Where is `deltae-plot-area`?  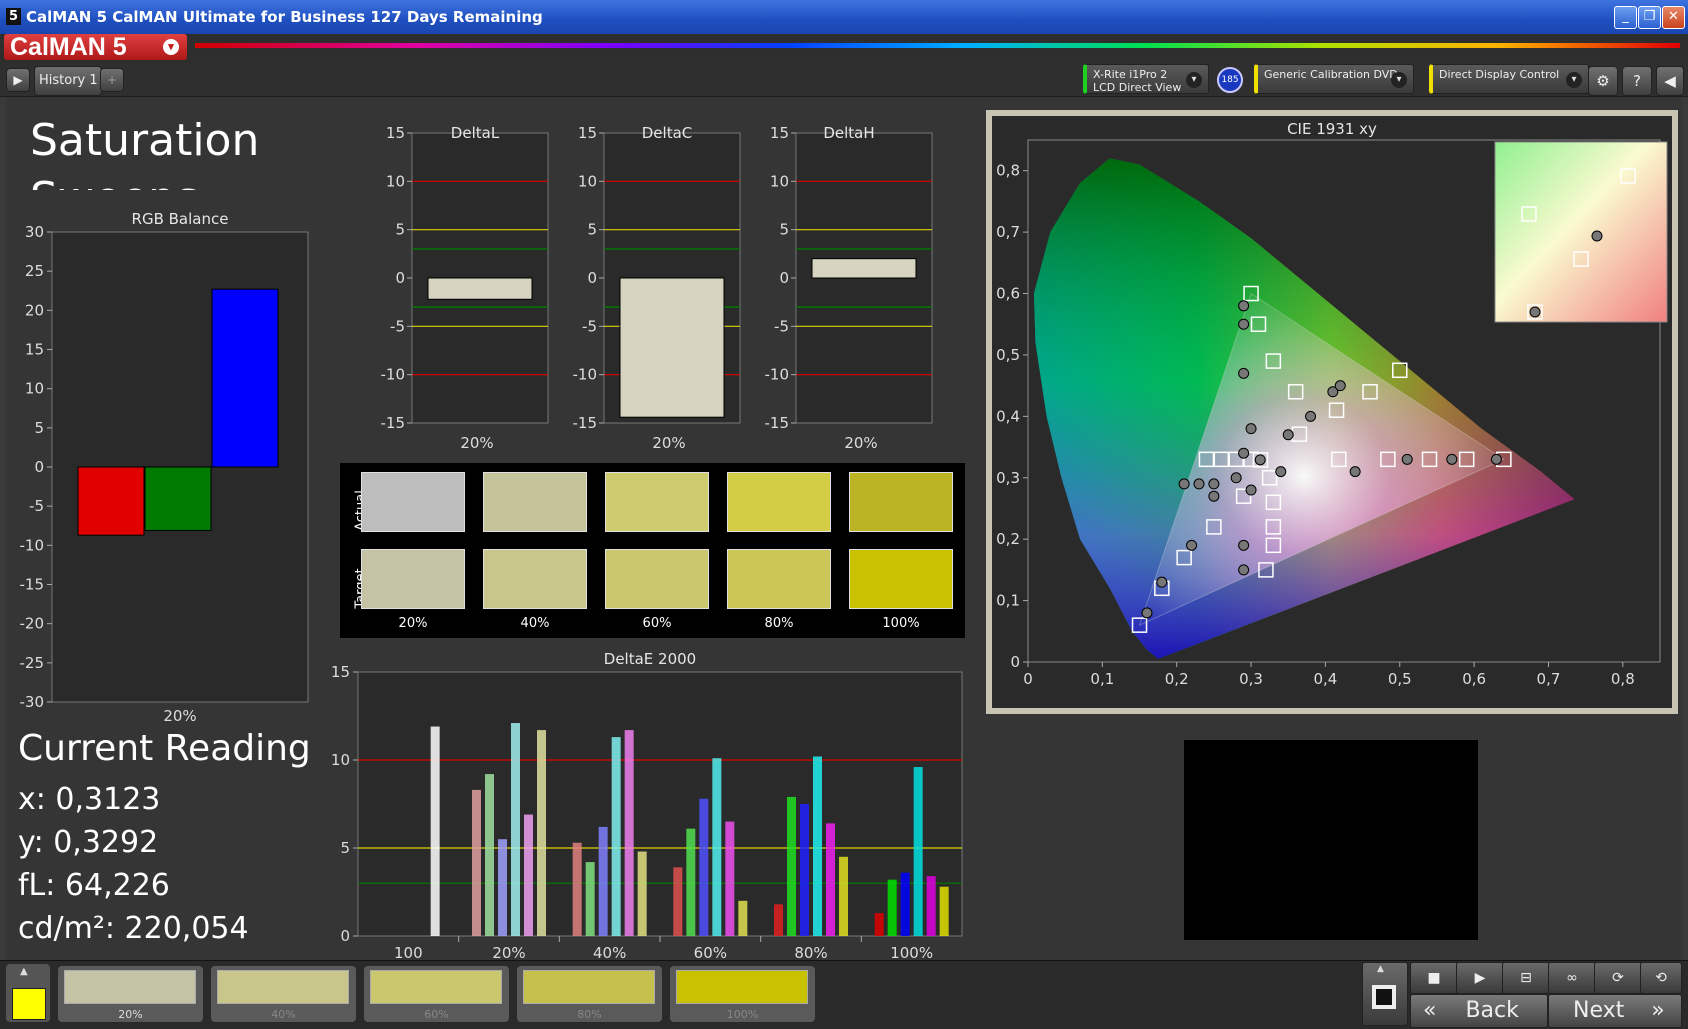
deltae-plot-area is located at coordinates (660, 804).